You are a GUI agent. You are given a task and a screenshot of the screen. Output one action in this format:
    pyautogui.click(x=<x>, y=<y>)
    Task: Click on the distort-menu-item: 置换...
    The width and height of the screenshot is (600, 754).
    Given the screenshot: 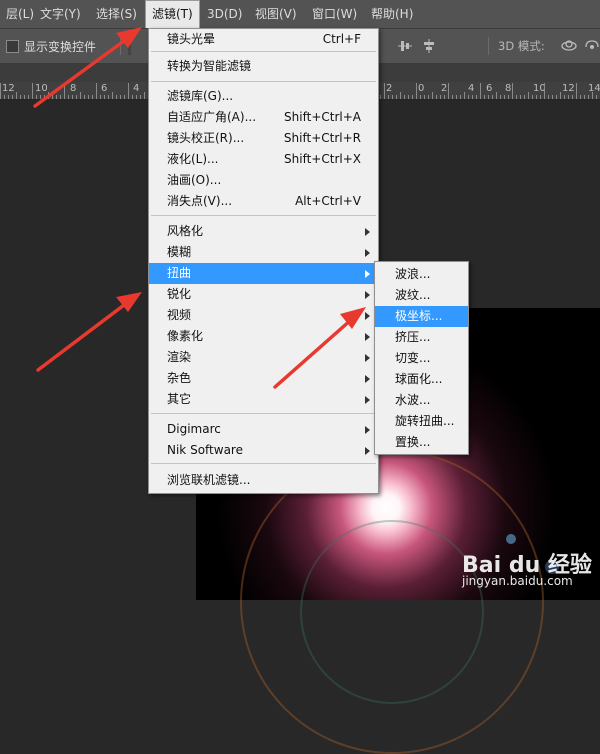 What is the action you would take?
    pyautogui.click(x=421, y=442)
    